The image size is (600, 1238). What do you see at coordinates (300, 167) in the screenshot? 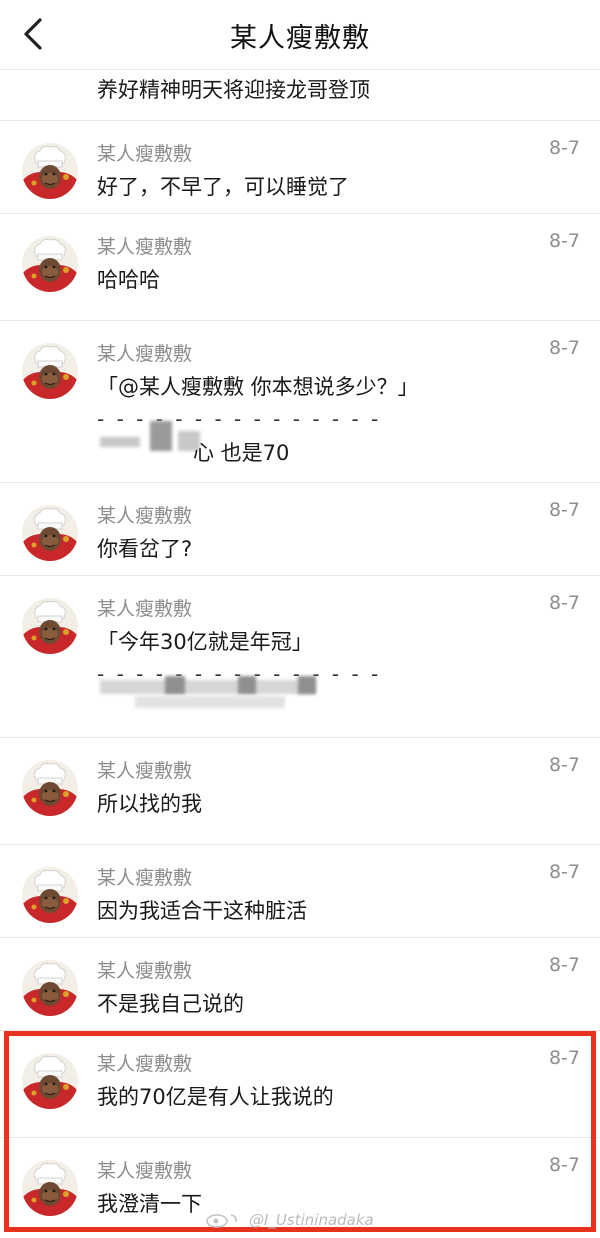
I see `message-row: 某人瘦敷敷 8-7 好了，不早了，可以睡觉了` at bounding box center [300, 167].